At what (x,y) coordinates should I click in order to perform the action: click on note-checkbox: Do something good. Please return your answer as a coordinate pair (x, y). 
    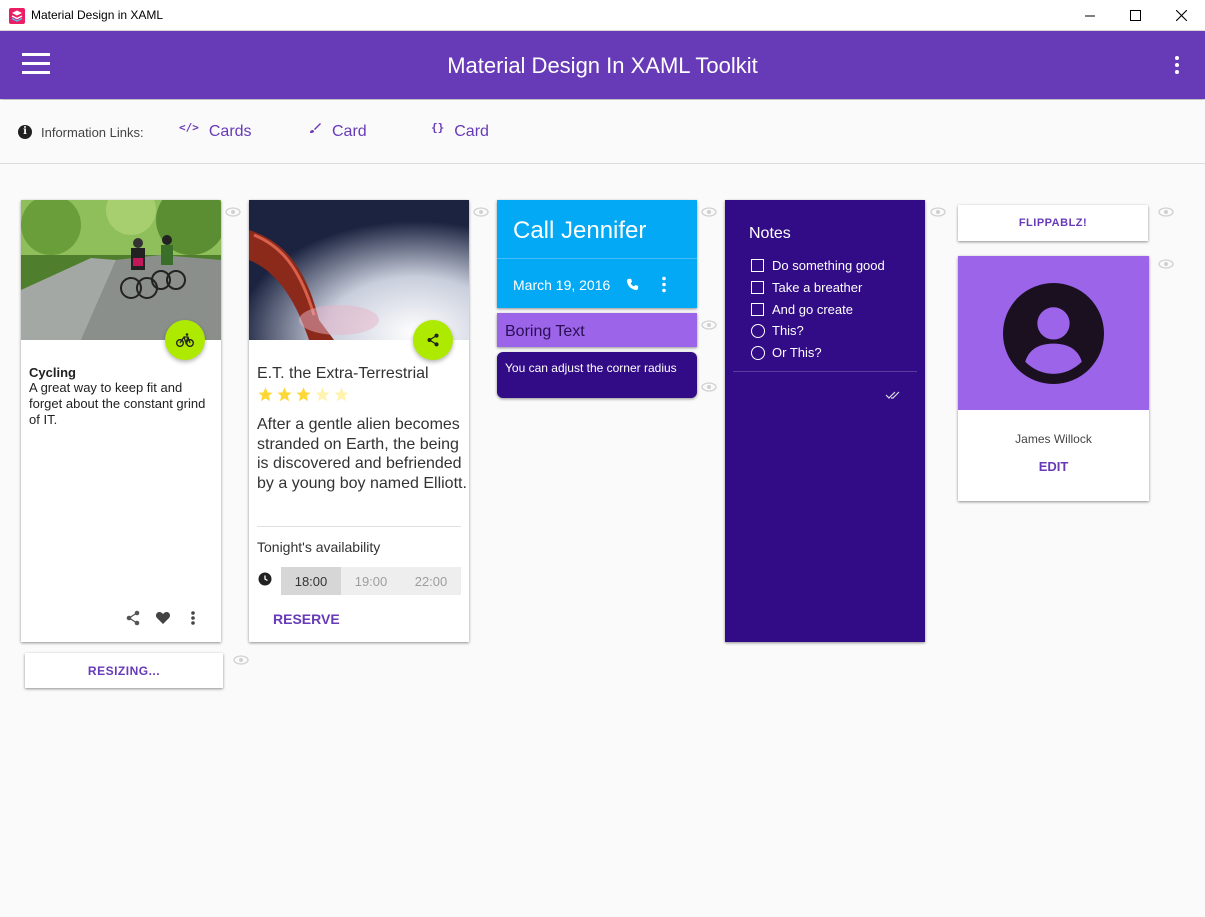
    Looking at the image, I should click on (818, 265).